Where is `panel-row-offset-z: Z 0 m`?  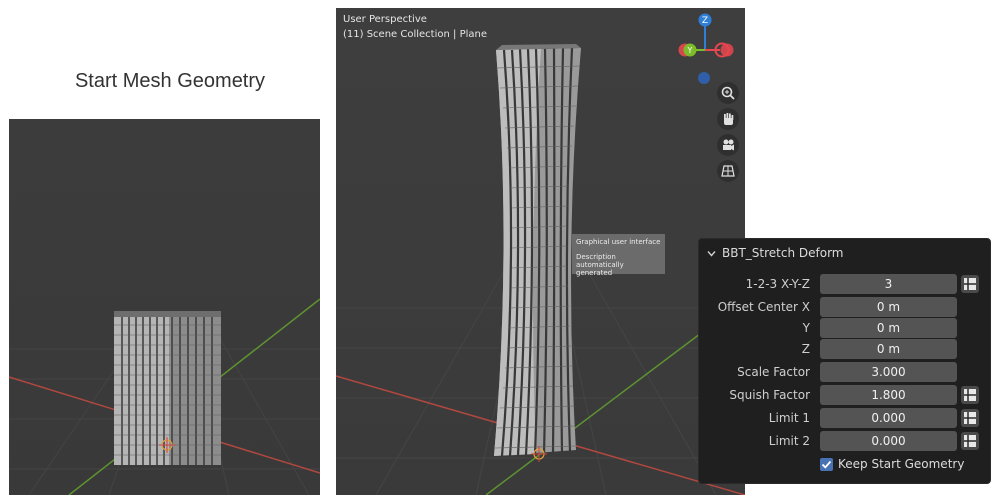
panel-row-offset-z: Z 0 m is located at coordinates (844, 349).